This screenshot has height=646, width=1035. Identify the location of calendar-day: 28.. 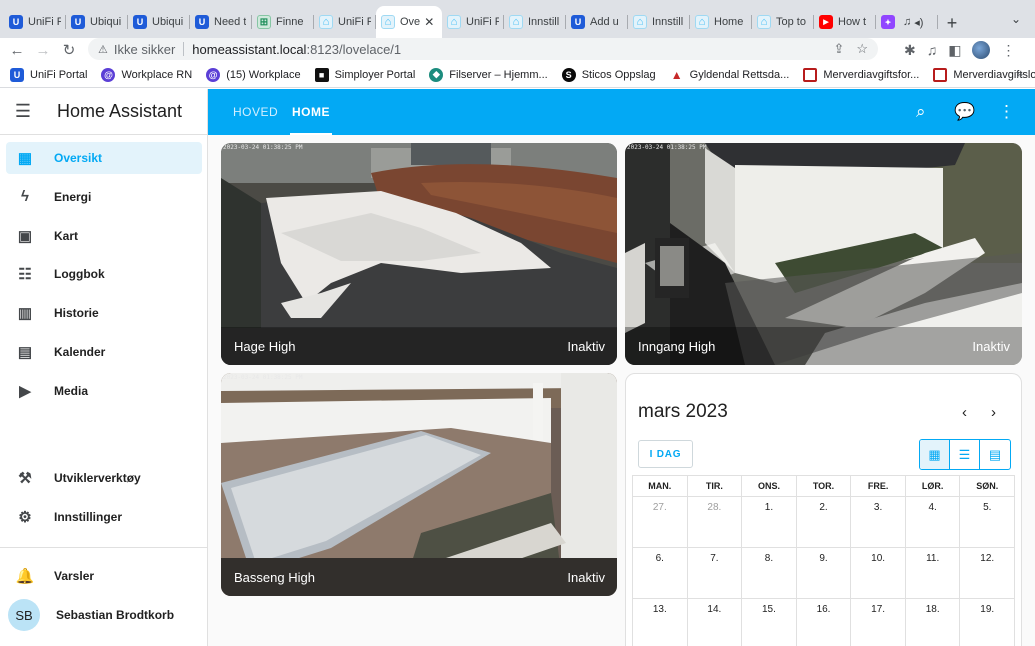
(715, 522).